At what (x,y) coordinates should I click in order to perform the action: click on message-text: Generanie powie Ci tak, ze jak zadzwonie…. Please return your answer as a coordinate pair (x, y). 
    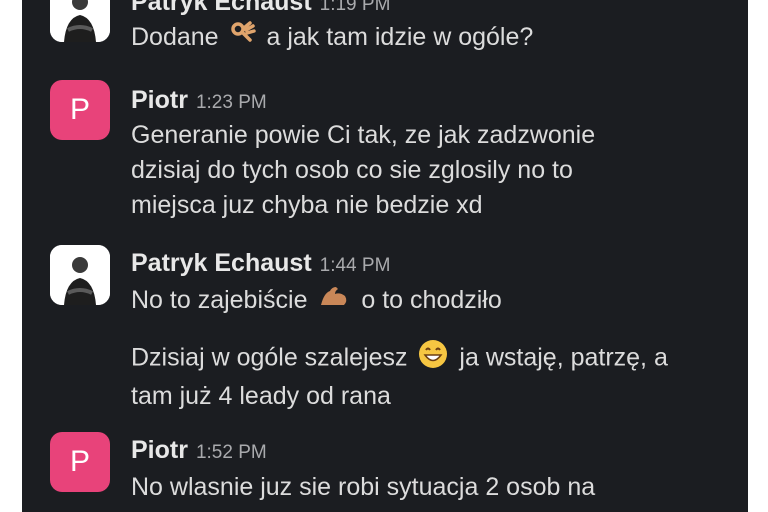
    Looking at the image, I should click on (363, 170).